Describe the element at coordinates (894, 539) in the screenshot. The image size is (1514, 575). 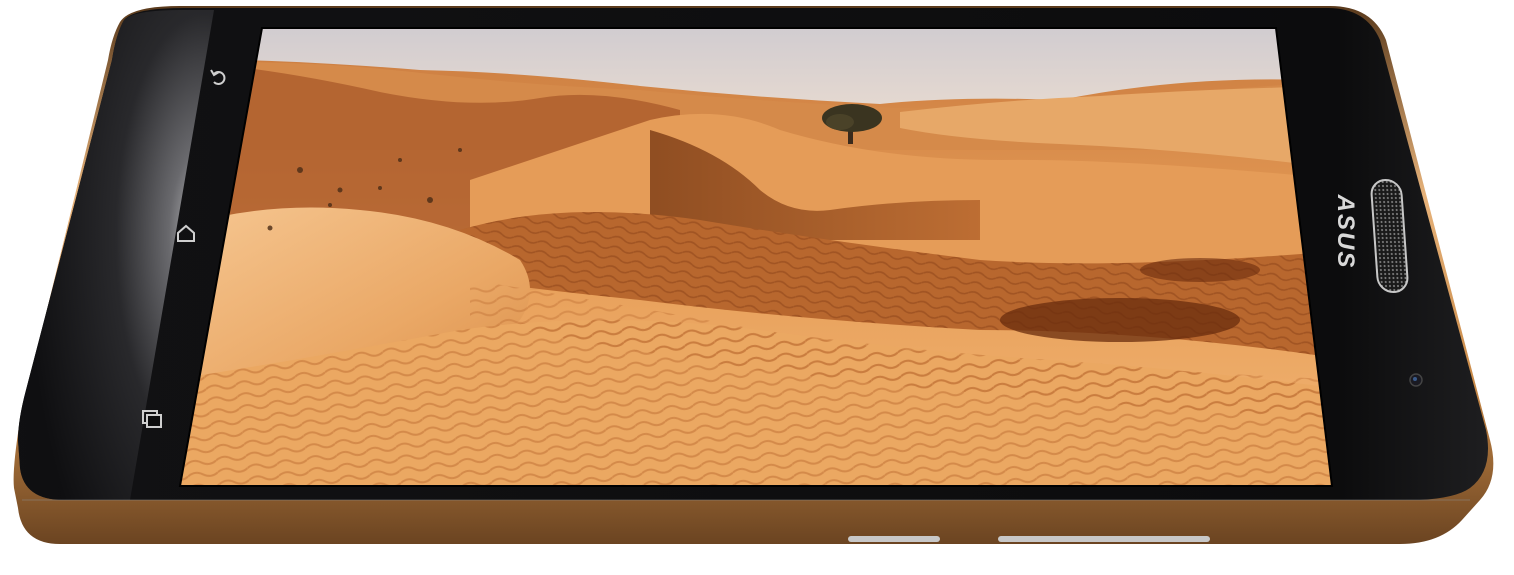
I see `power-button` at that location.